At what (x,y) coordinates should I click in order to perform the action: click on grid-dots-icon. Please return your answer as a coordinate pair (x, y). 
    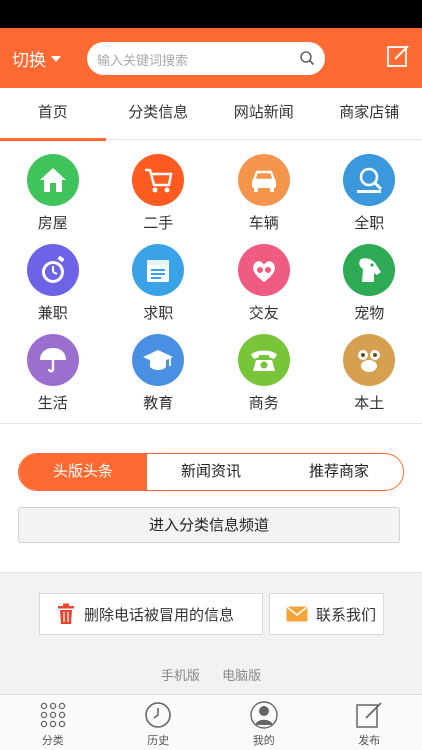
    Looking at the image, I should click on (52, 715).